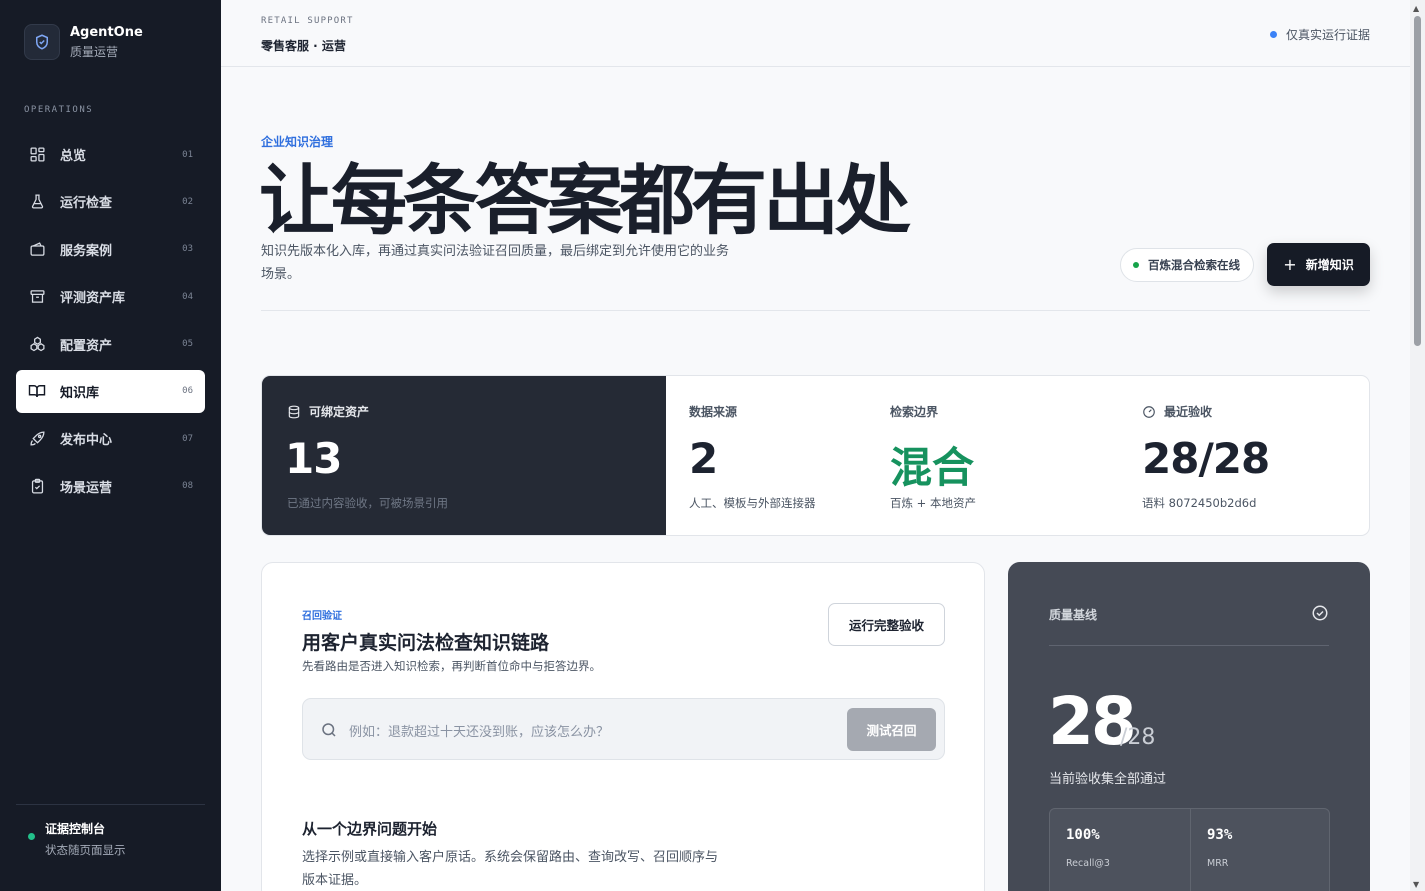 The image size is (1425, 891). What do you see at coordinates (752, 503) in the screenshot?
I see `stat-sub: 人工、模板与外部连接器` at bounding box center [752, 503].